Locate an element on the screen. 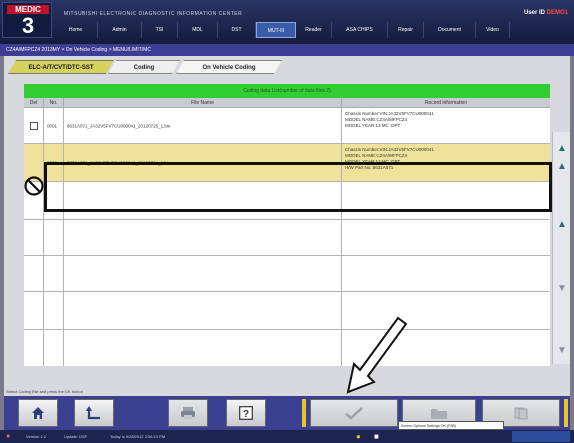  back-button is located at coordinates (94, 413).